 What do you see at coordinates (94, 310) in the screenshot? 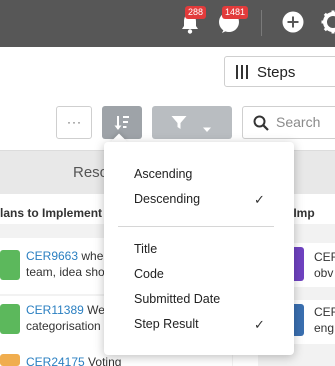
I see `card-title-text: We` at bounding box center [94, 310].